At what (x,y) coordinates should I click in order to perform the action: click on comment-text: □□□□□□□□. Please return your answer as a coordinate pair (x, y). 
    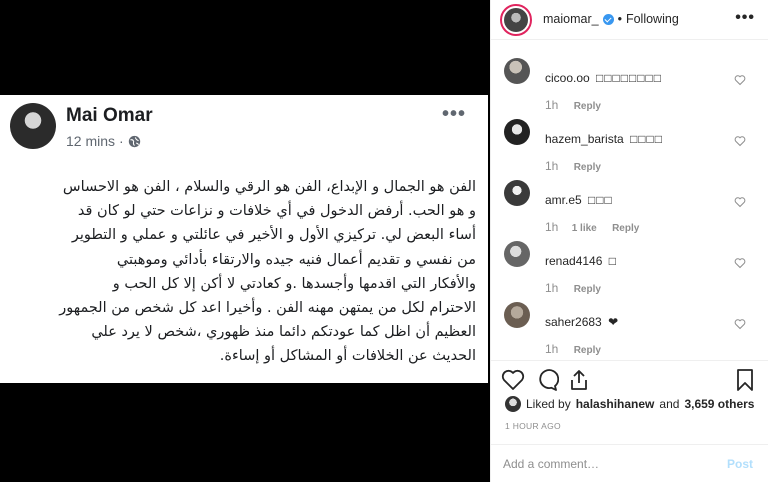
    Looking at the image, I should click on (629, 78).